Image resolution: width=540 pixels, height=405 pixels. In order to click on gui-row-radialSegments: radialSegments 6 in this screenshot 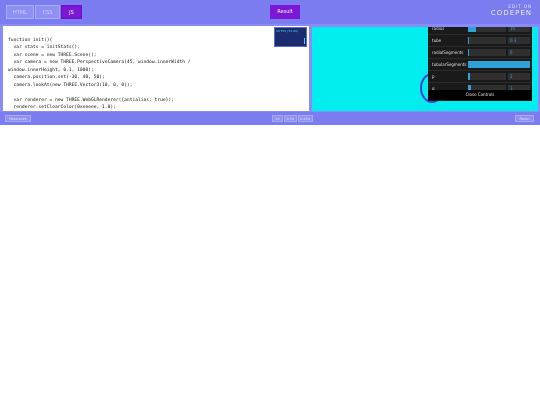, I will do `click(480, 53)`.